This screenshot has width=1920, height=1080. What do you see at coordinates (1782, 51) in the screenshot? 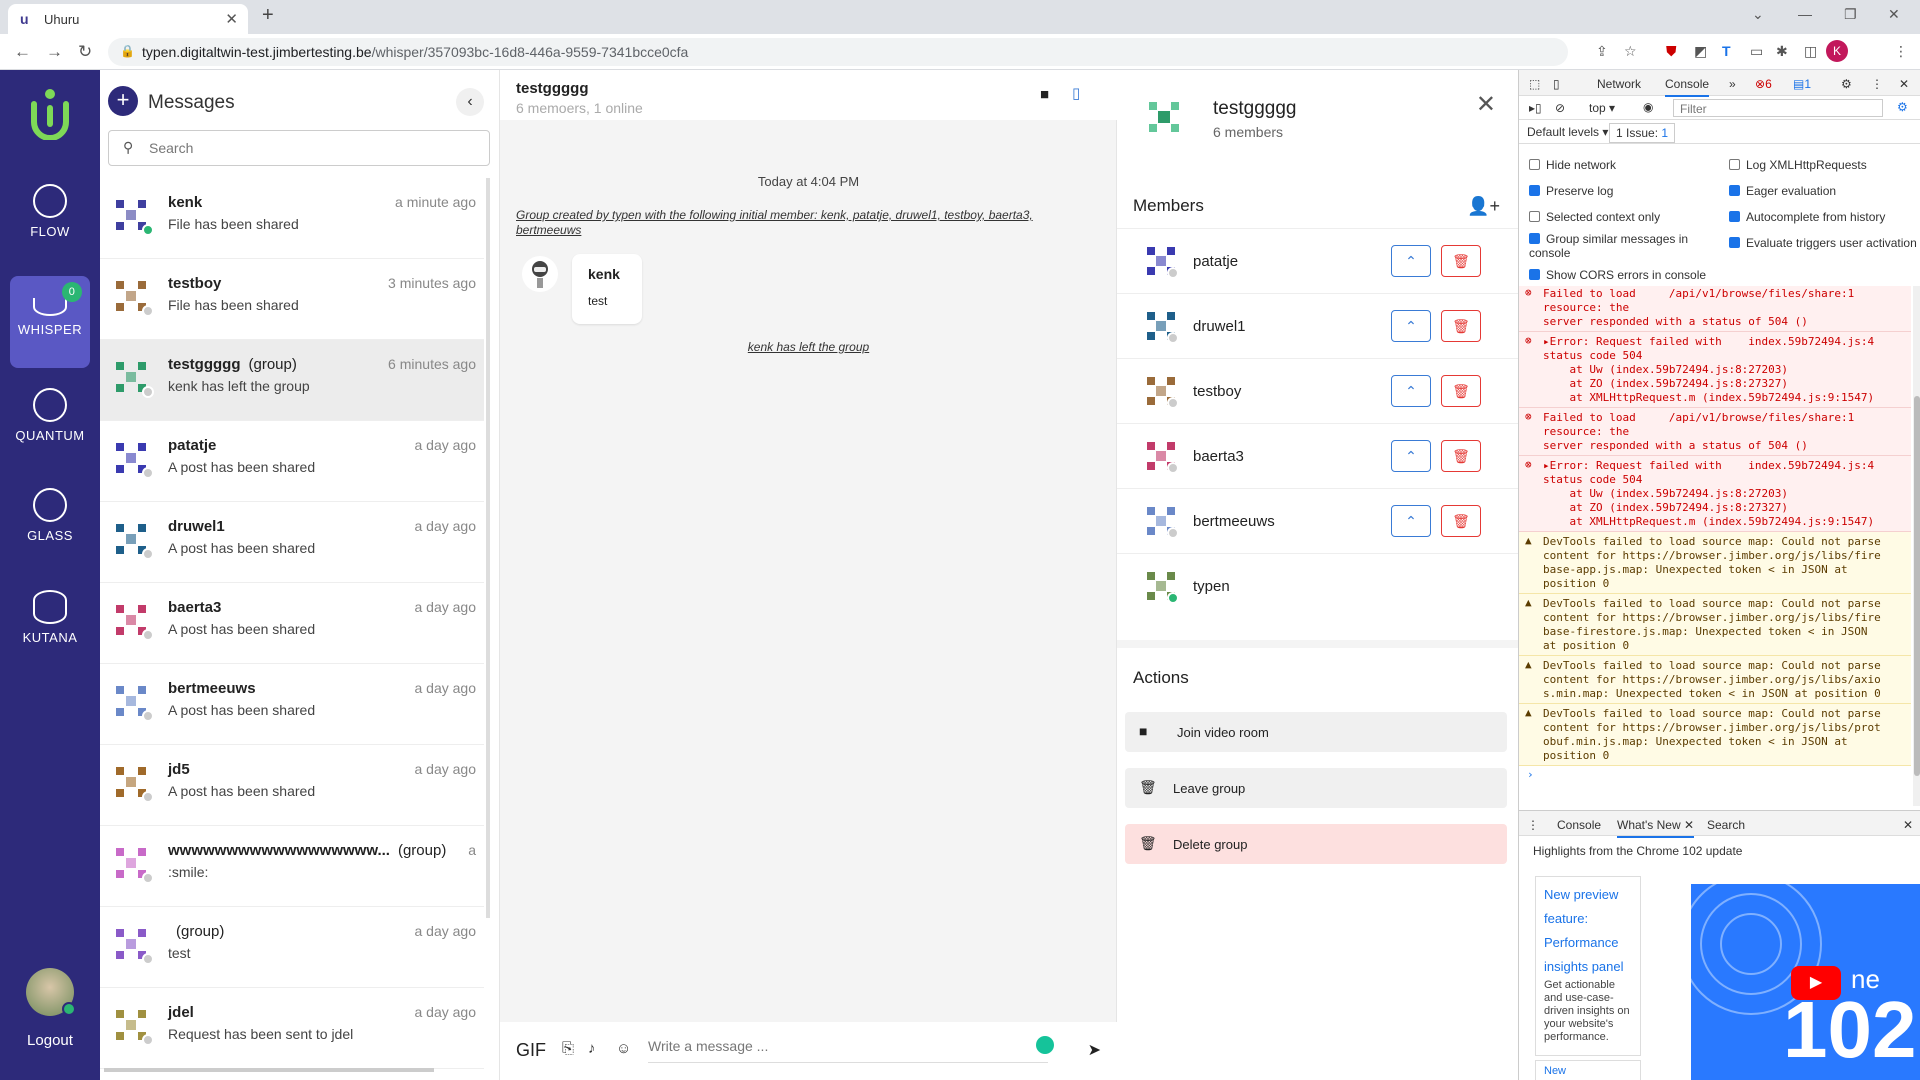
I see `puzzle-icon: ✱` at bounding box center [1782, 51].